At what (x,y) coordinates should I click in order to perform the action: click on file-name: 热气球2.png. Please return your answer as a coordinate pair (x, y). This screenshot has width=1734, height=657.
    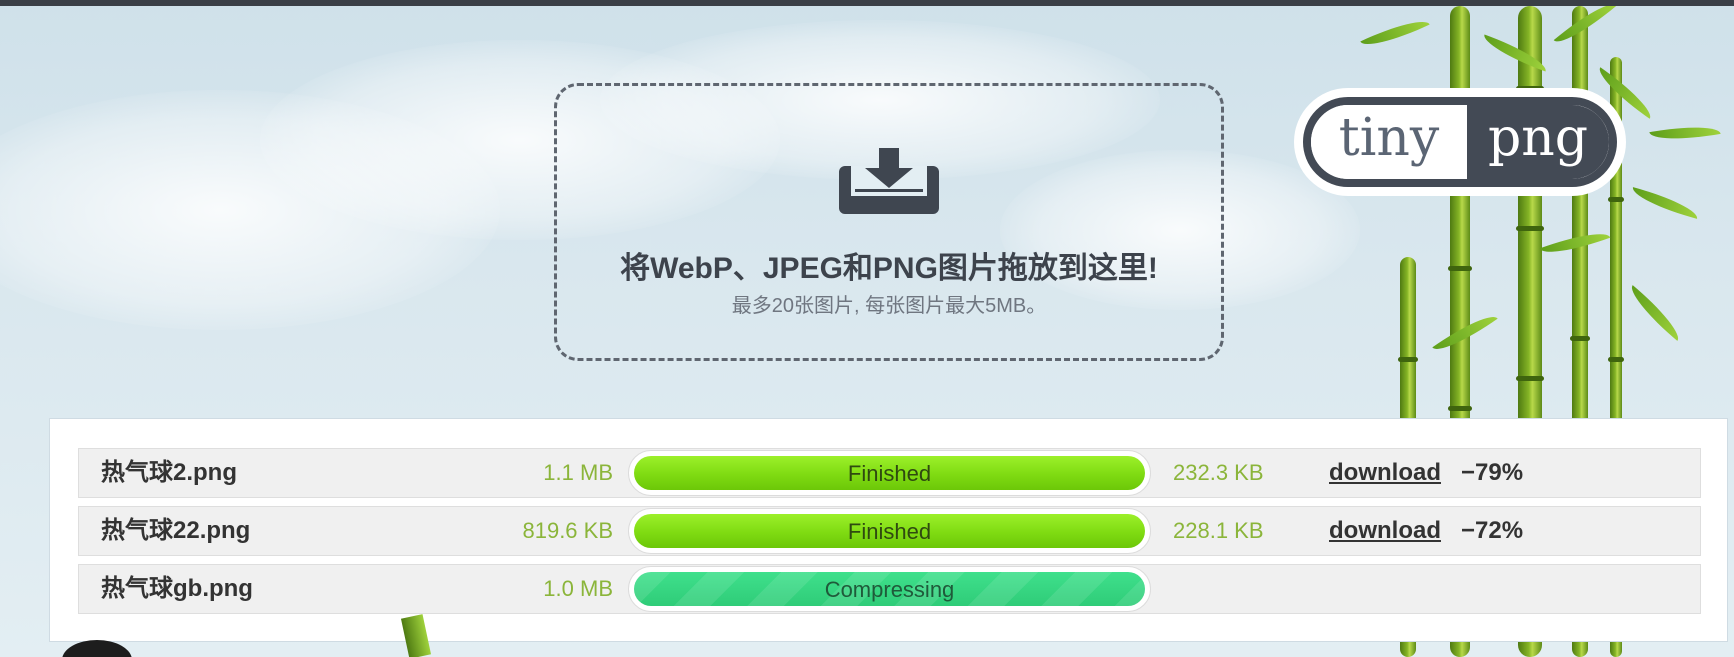
    Looking at the image, I should click on (169, 472).